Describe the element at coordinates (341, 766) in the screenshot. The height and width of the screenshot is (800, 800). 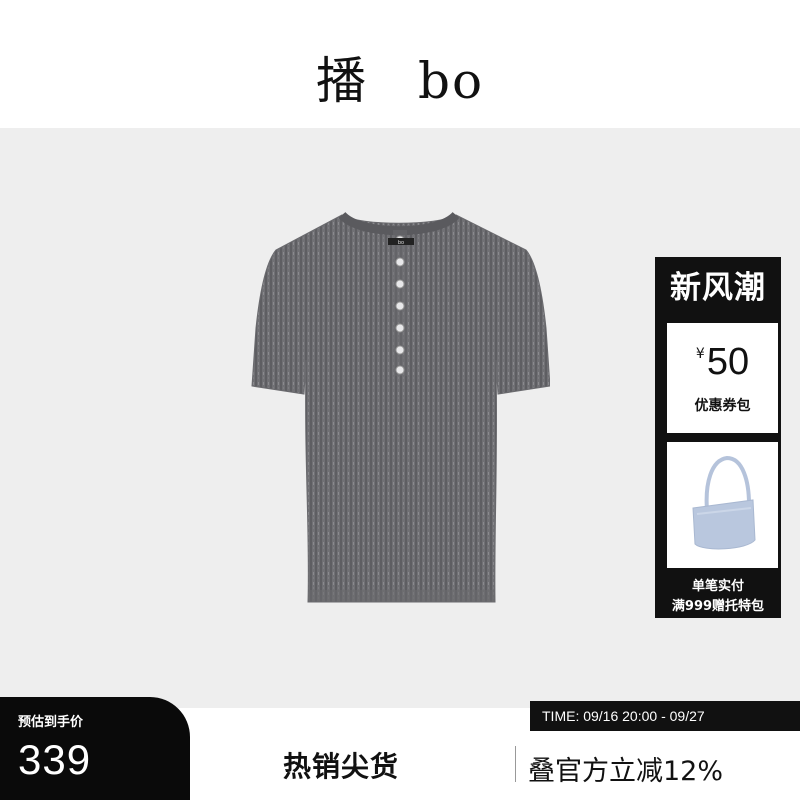
I see `hot-sale-label: 热销尖货` at that location.